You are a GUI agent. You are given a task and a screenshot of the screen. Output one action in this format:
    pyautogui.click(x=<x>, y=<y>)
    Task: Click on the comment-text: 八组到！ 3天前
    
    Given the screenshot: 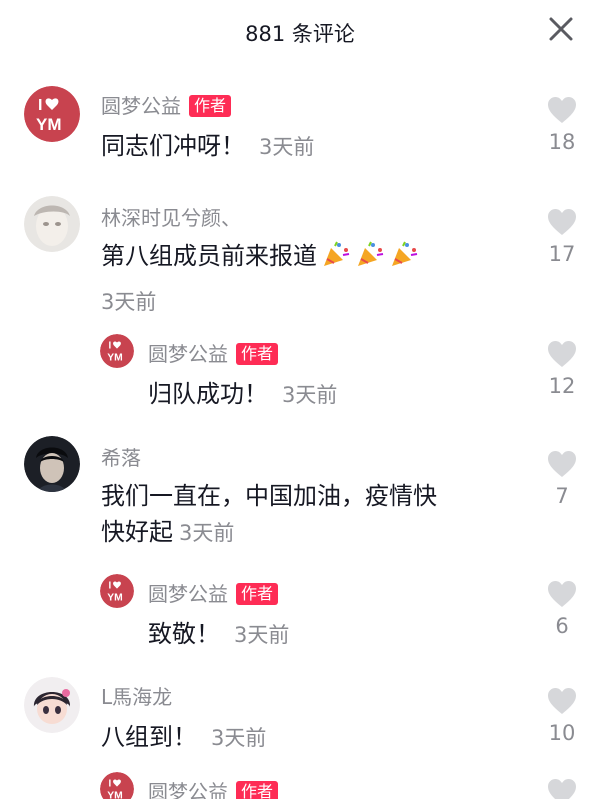 What is the action you would take?
    pyautogui.click(x=183, y=737)
    